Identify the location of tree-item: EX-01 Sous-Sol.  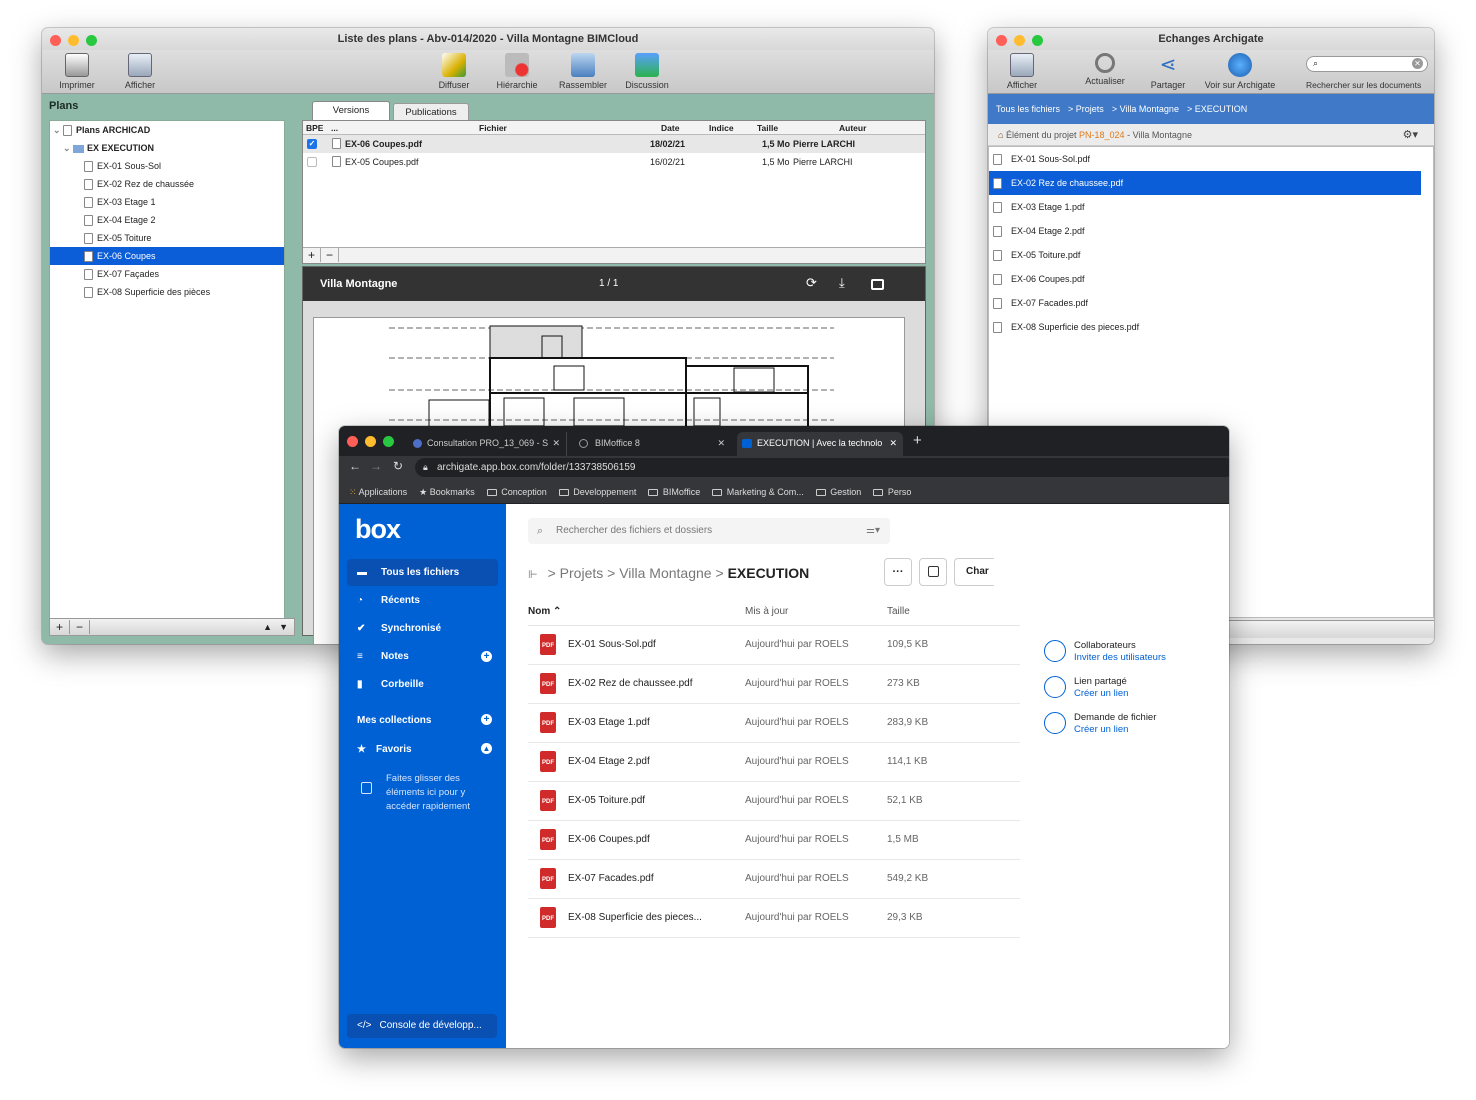
(167, 166).